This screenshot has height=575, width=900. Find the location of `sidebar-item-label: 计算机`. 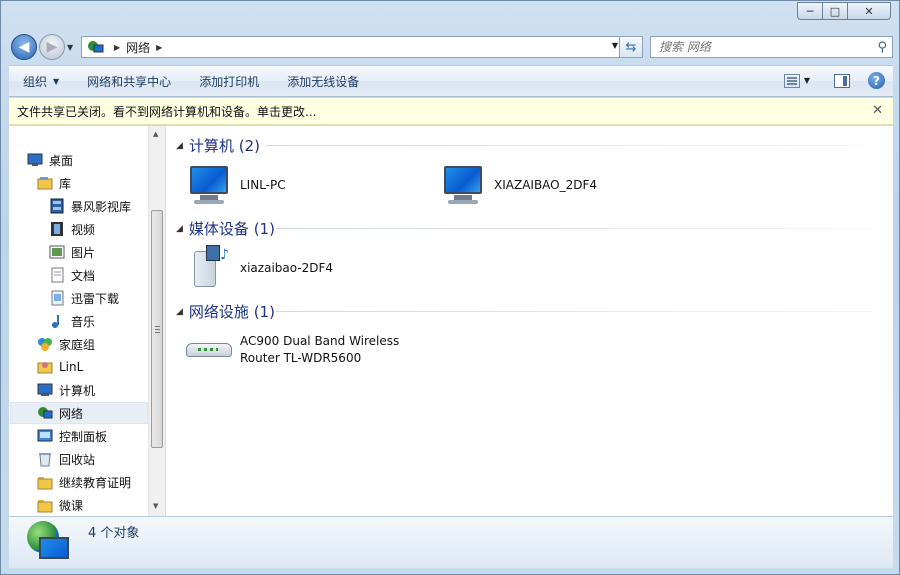

sidebar-item-label: 计算机 is located at coordinates (77, 390).